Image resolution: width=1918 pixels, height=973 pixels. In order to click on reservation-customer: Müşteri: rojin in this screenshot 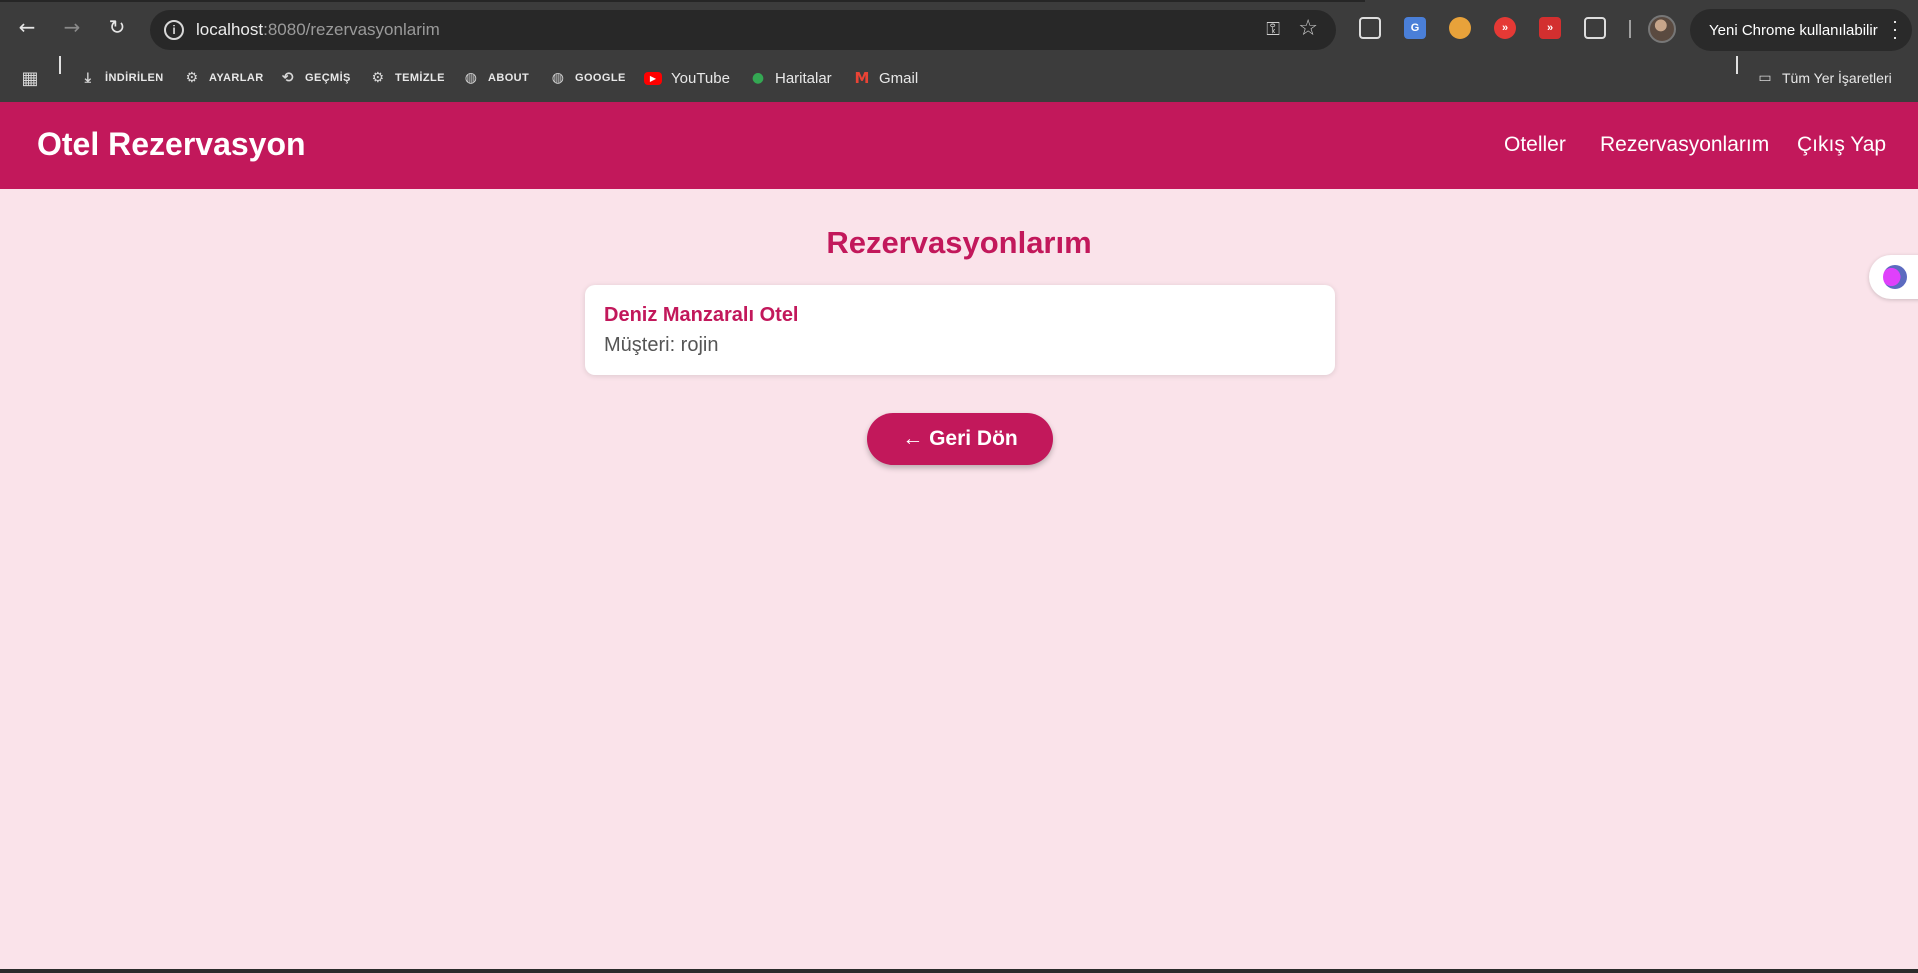, I will do `click(661, 345)`.